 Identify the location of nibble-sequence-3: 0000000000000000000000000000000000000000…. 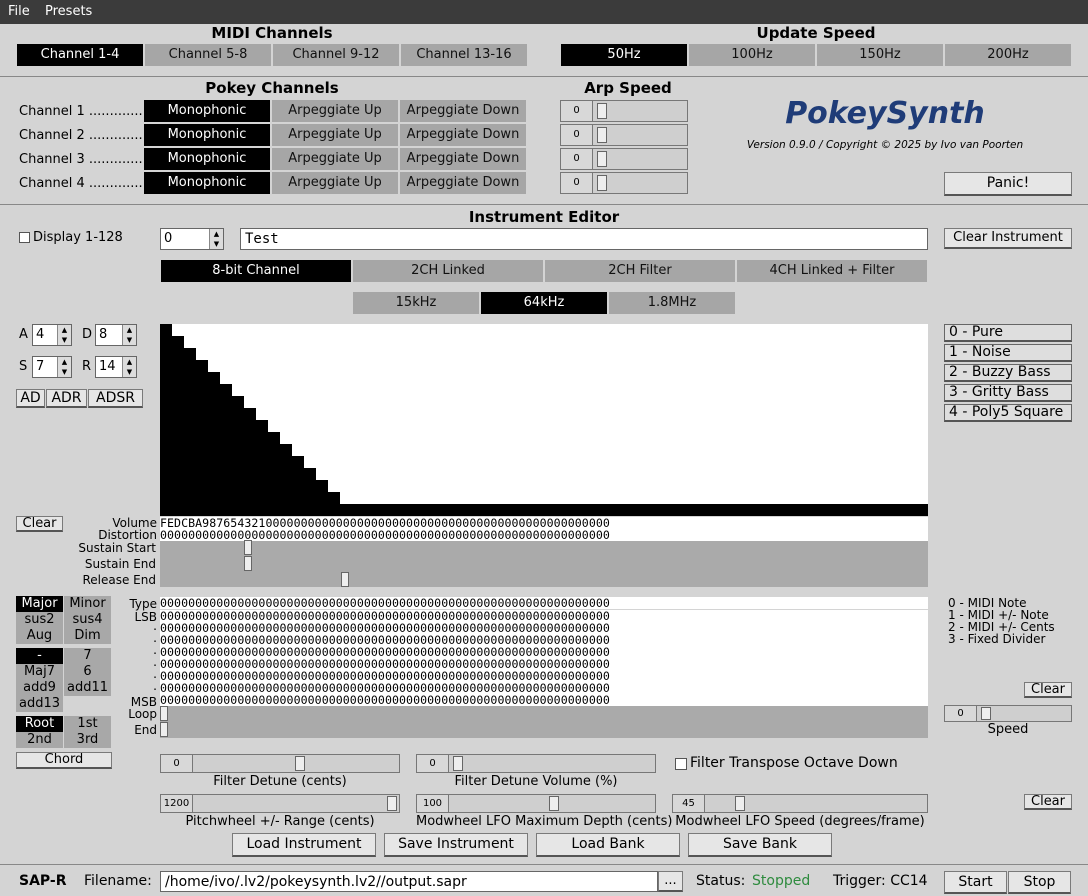
(544, 640).